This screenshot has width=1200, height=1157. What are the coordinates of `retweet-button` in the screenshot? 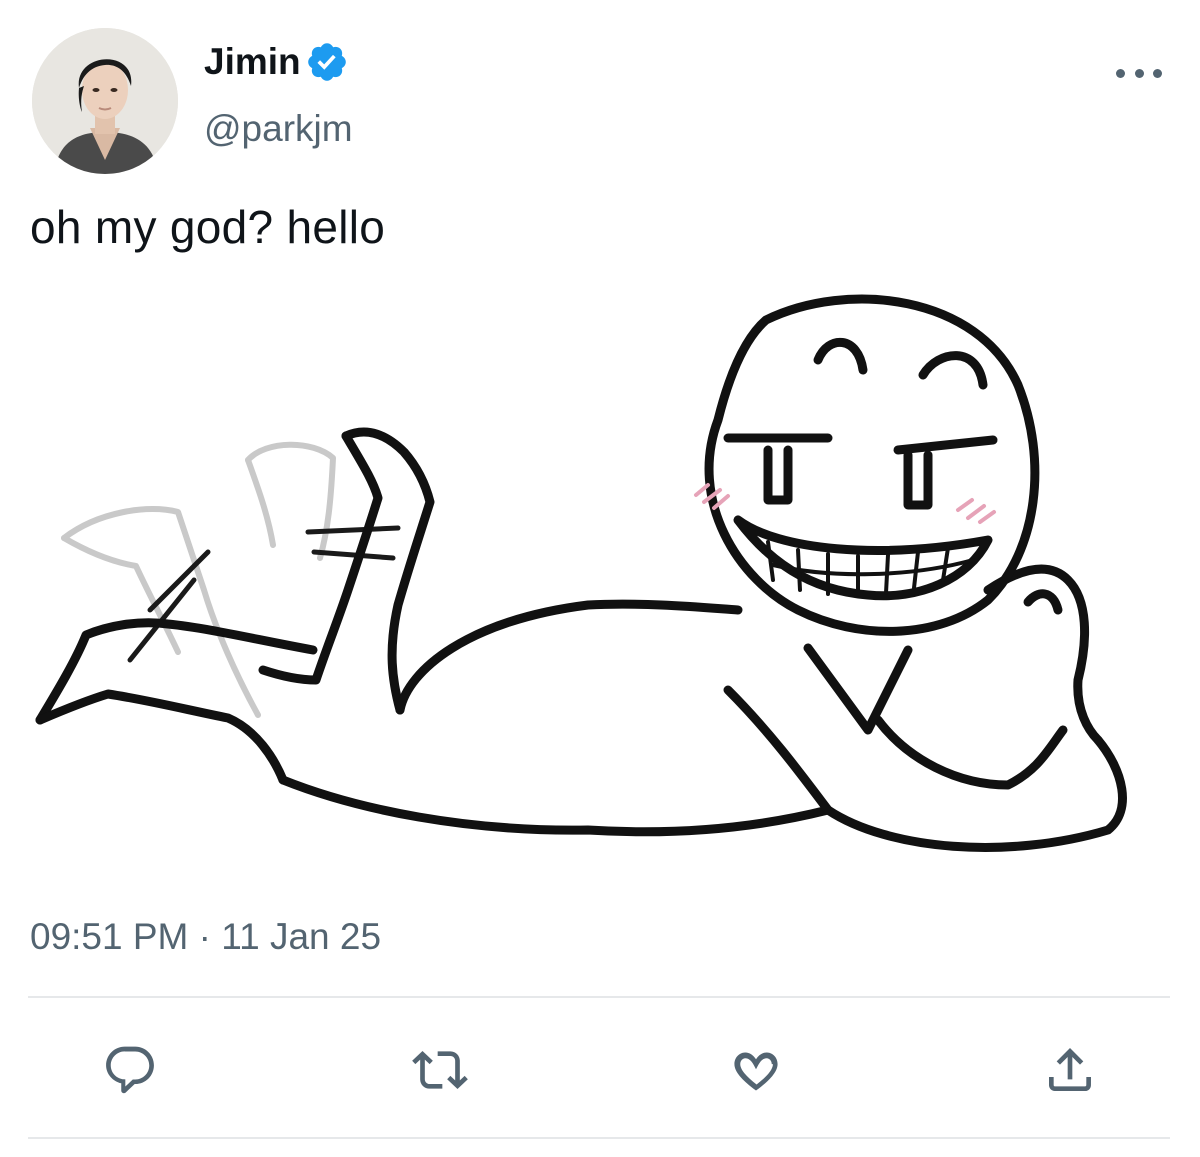 It's located at (440, 1070).